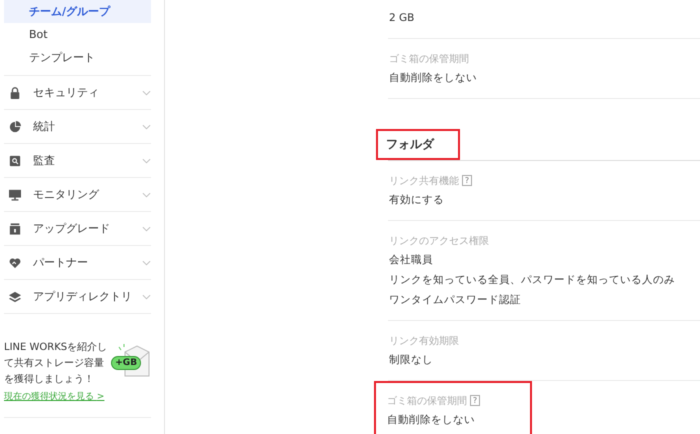  What do you see at coordinates (15, 126) in the screenshot?
I see `pie-chart-icon` at bounding box center [15, 126].